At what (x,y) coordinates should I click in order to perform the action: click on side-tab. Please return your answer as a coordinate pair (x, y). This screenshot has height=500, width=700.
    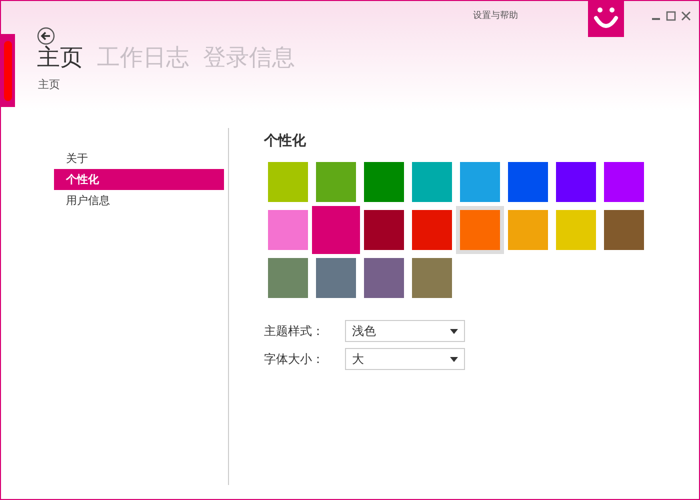
    Looking at the image, I should click on (8, 70).